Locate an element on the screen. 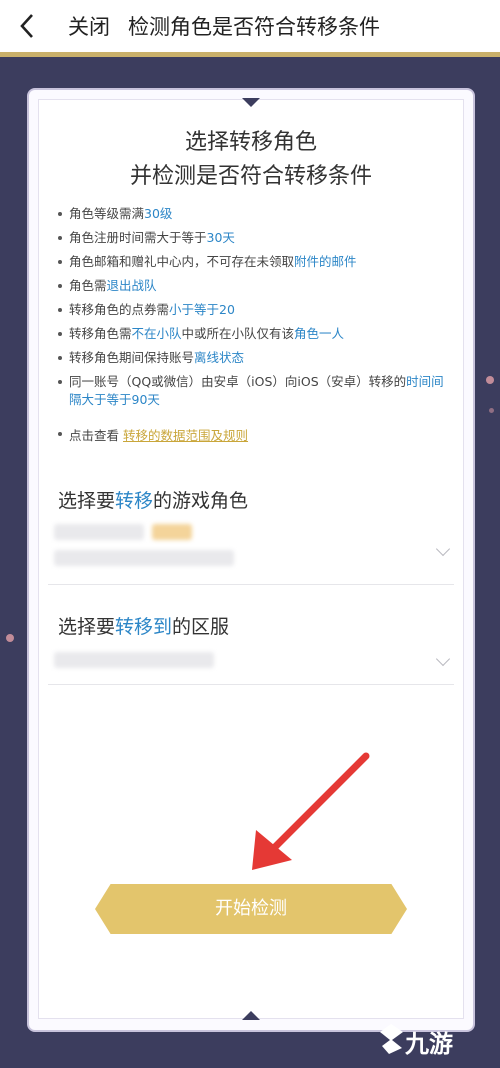  role-level-blurred is located at coordinates (172, 532).